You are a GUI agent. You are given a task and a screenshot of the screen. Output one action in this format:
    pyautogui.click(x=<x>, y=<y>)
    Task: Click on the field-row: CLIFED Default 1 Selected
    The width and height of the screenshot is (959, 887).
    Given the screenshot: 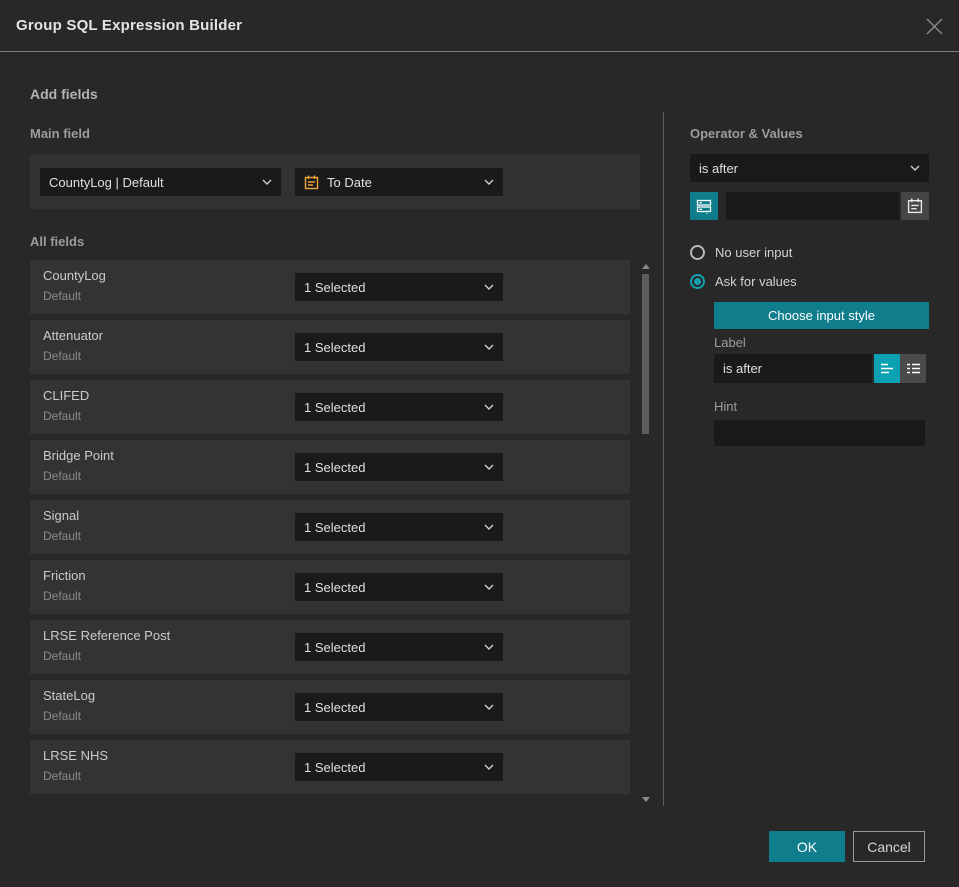 What is the action you would take?
    pyautogui.click(x=330, y=407)
    